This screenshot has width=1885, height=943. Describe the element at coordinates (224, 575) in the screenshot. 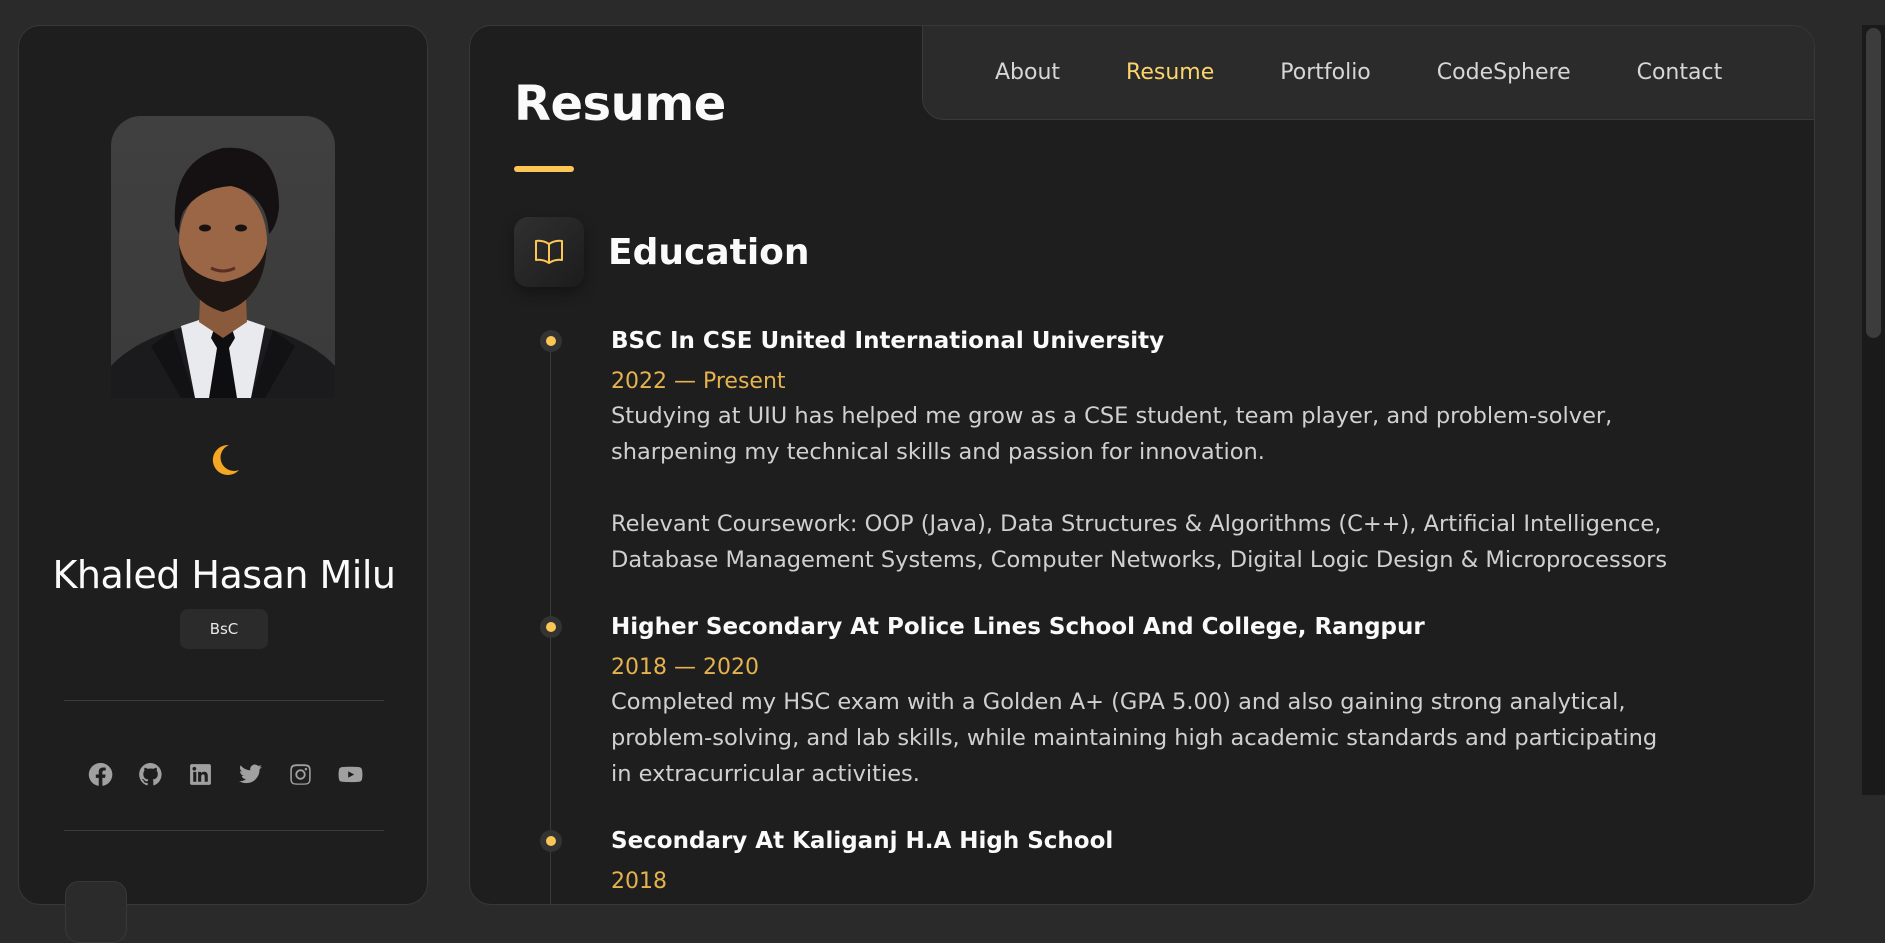

I see `profile-name: Khaled Hasan Milu` at that location.